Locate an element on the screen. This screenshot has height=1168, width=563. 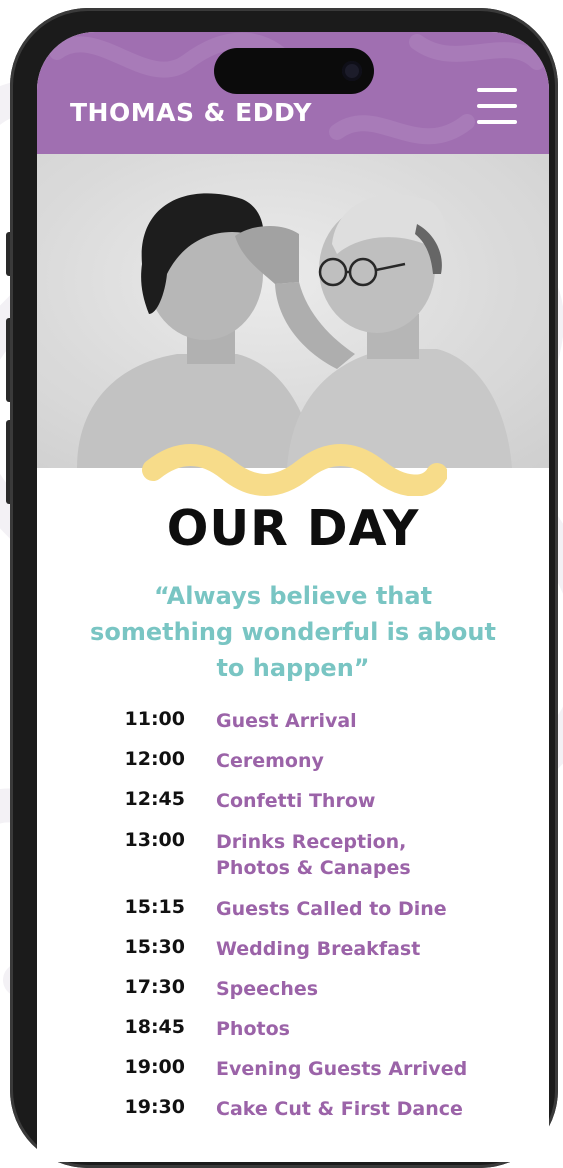
schedule-time: 18:45 is located at coordinates (154, 1027).